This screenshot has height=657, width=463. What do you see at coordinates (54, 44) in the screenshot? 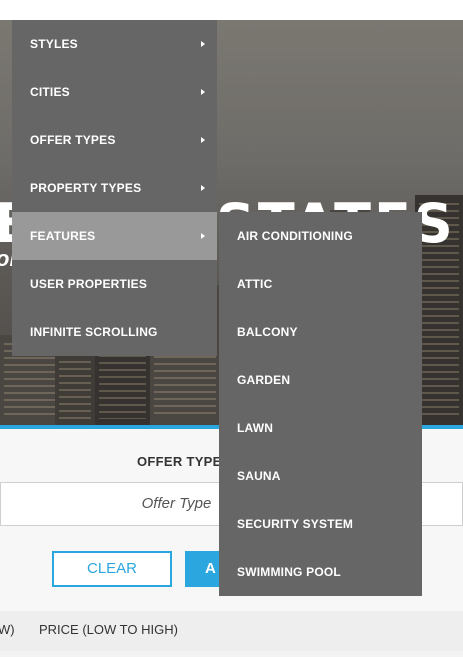
I see `menu-item-label: STYLES` at bounding box center [54, 44].